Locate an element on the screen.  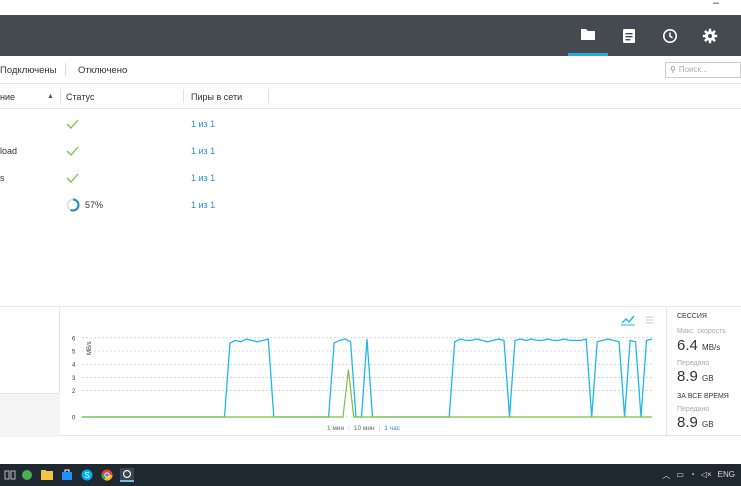
table-row: s 1 из 1 is located at coordinates (370, 177).